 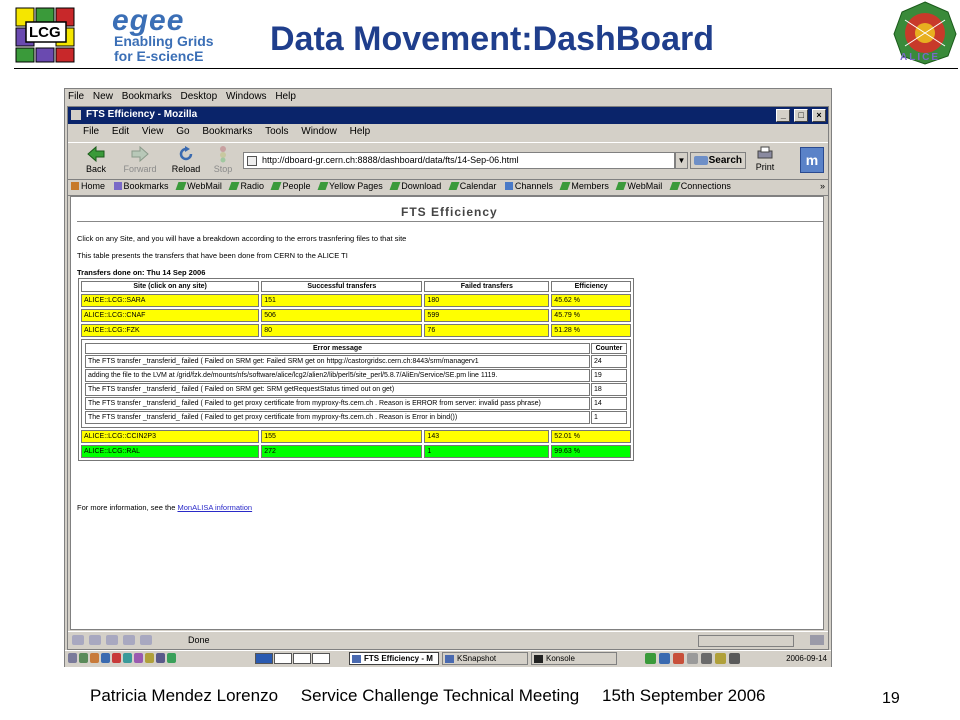 I want to click on logout-tray-icon, so click(x=678, y=658).